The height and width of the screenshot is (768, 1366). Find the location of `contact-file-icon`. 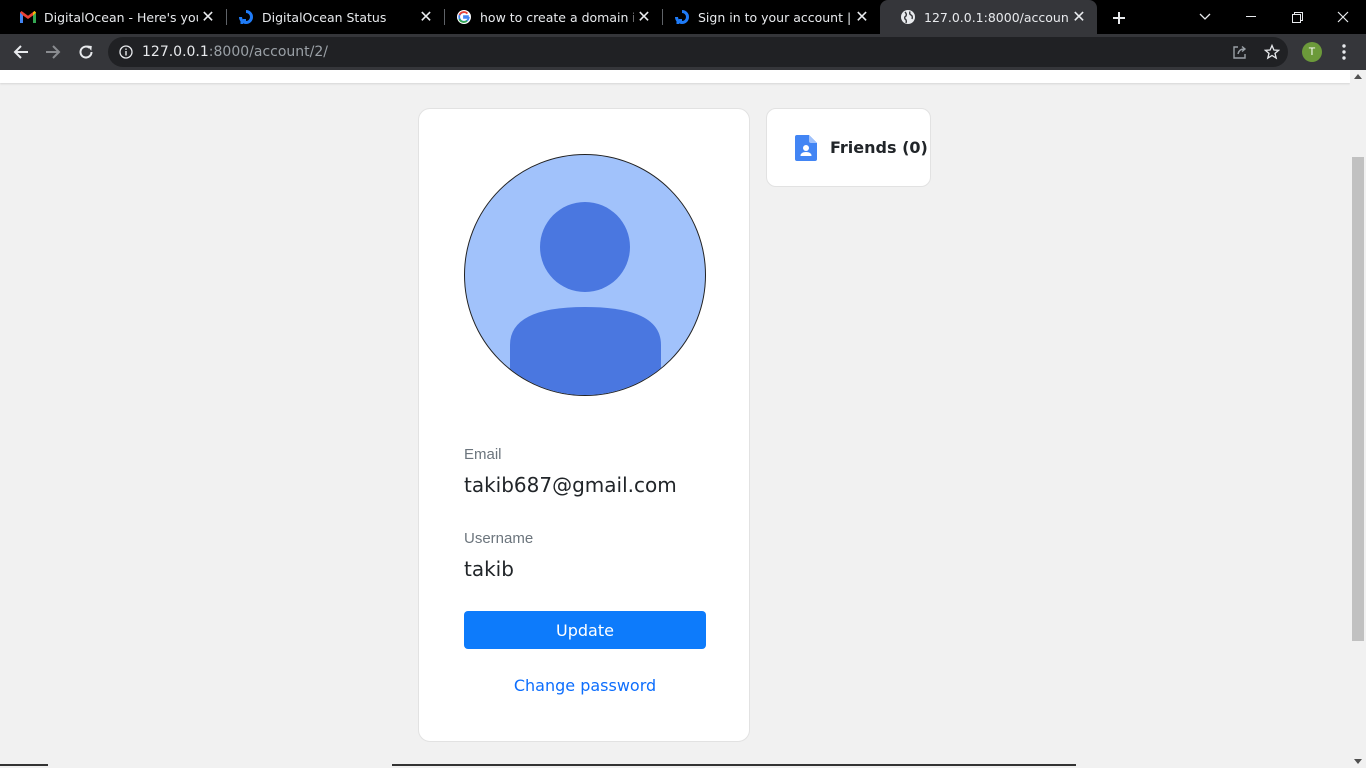

contact-file-icon is located at coordinates (806, 147).